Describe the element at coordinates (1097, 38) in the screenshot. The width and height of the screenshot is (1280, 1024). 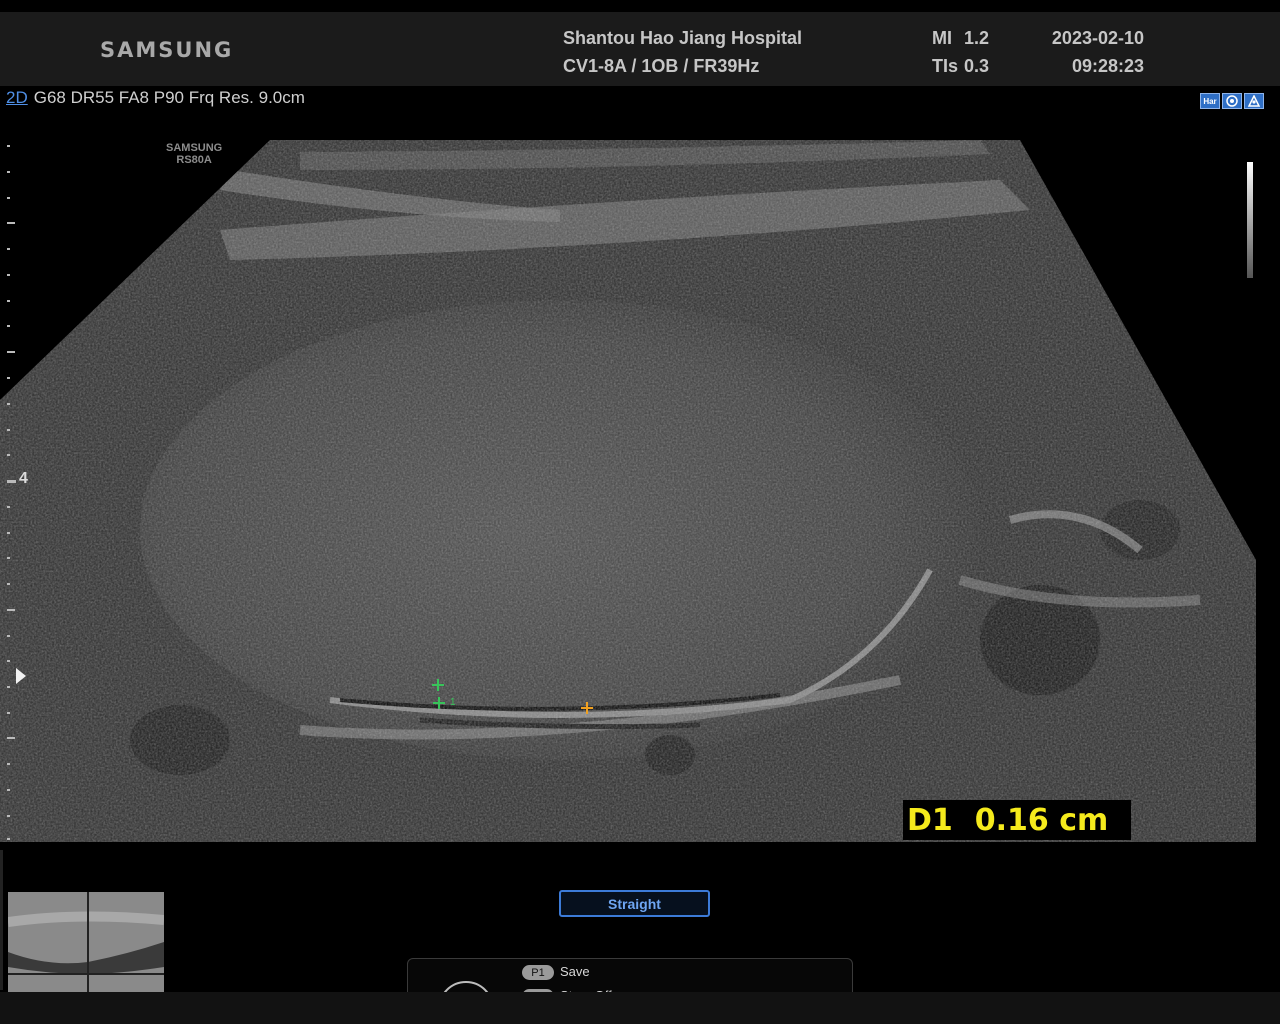
I see `exam-date: 2023-02-10` at that location.